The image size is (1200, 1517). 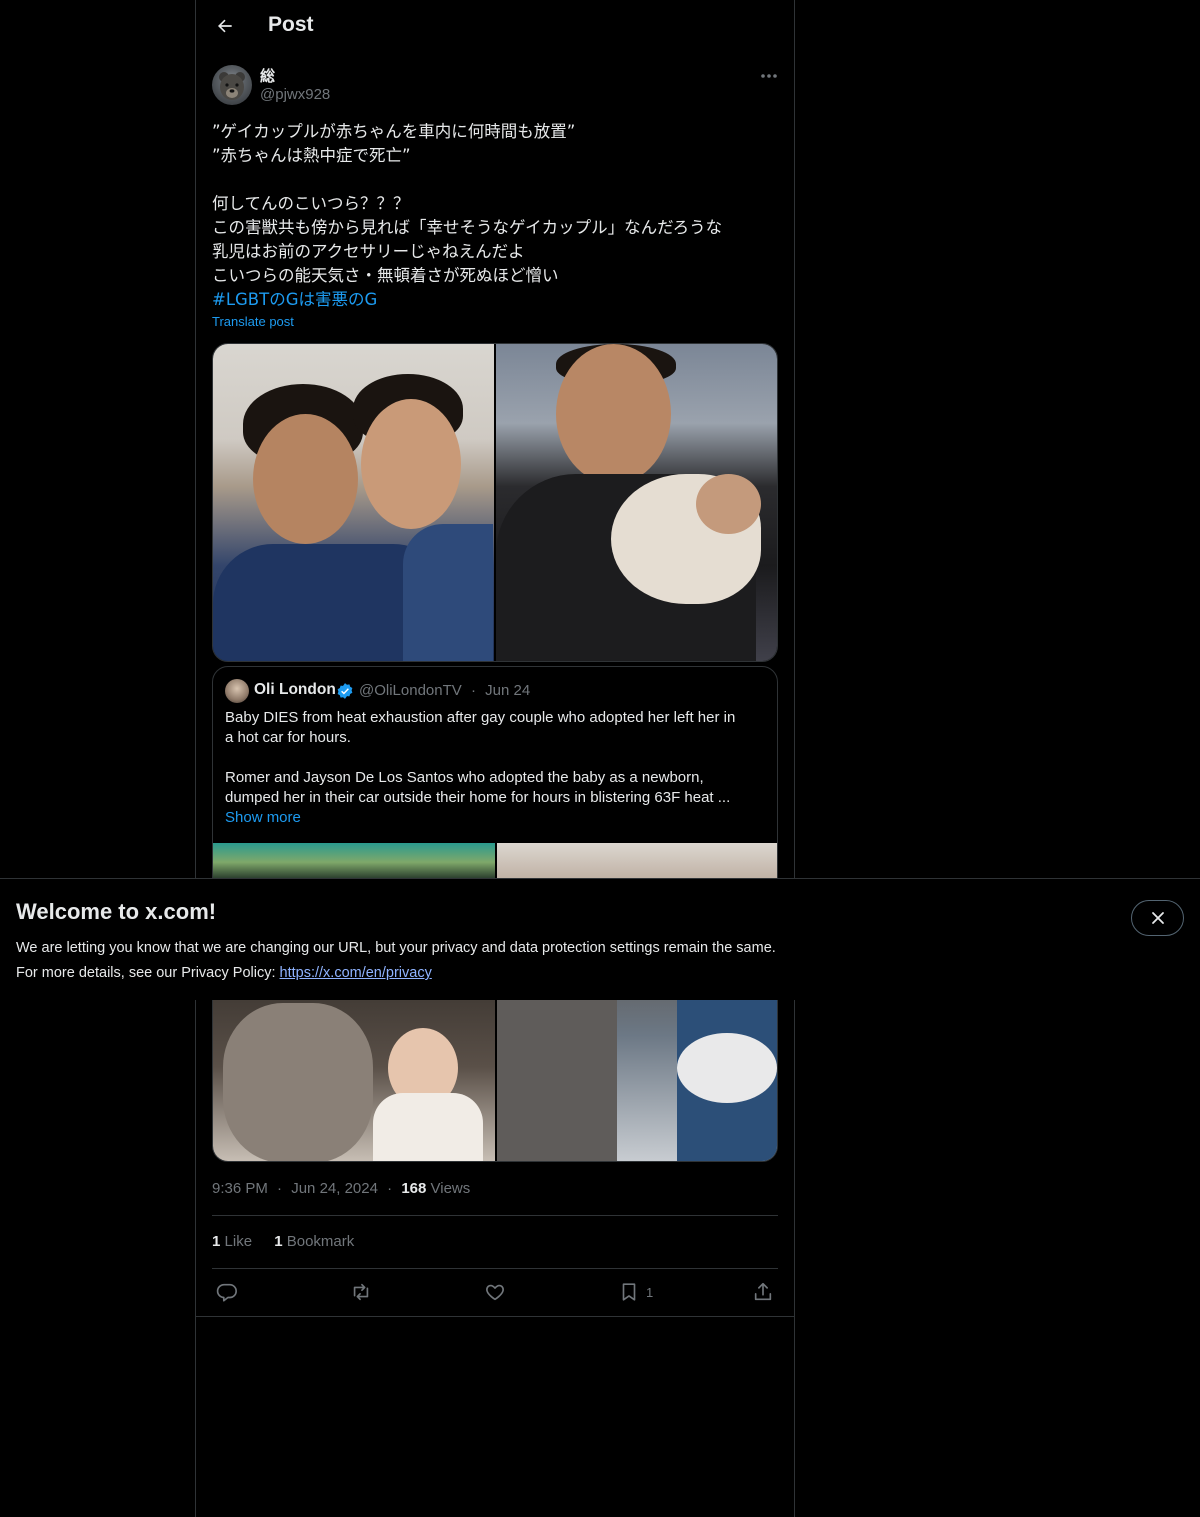 I want to click on close-icon, so click(x=1157, y=918).